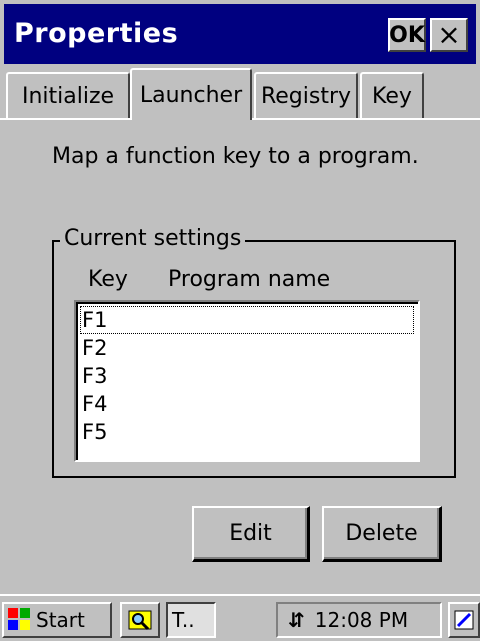 The image size is (480, 641). What do you see at coordinates (235, 156) in the screenshot?
I see `launcher-description: Map a function key to a program.` at bounding box center [235, 156].